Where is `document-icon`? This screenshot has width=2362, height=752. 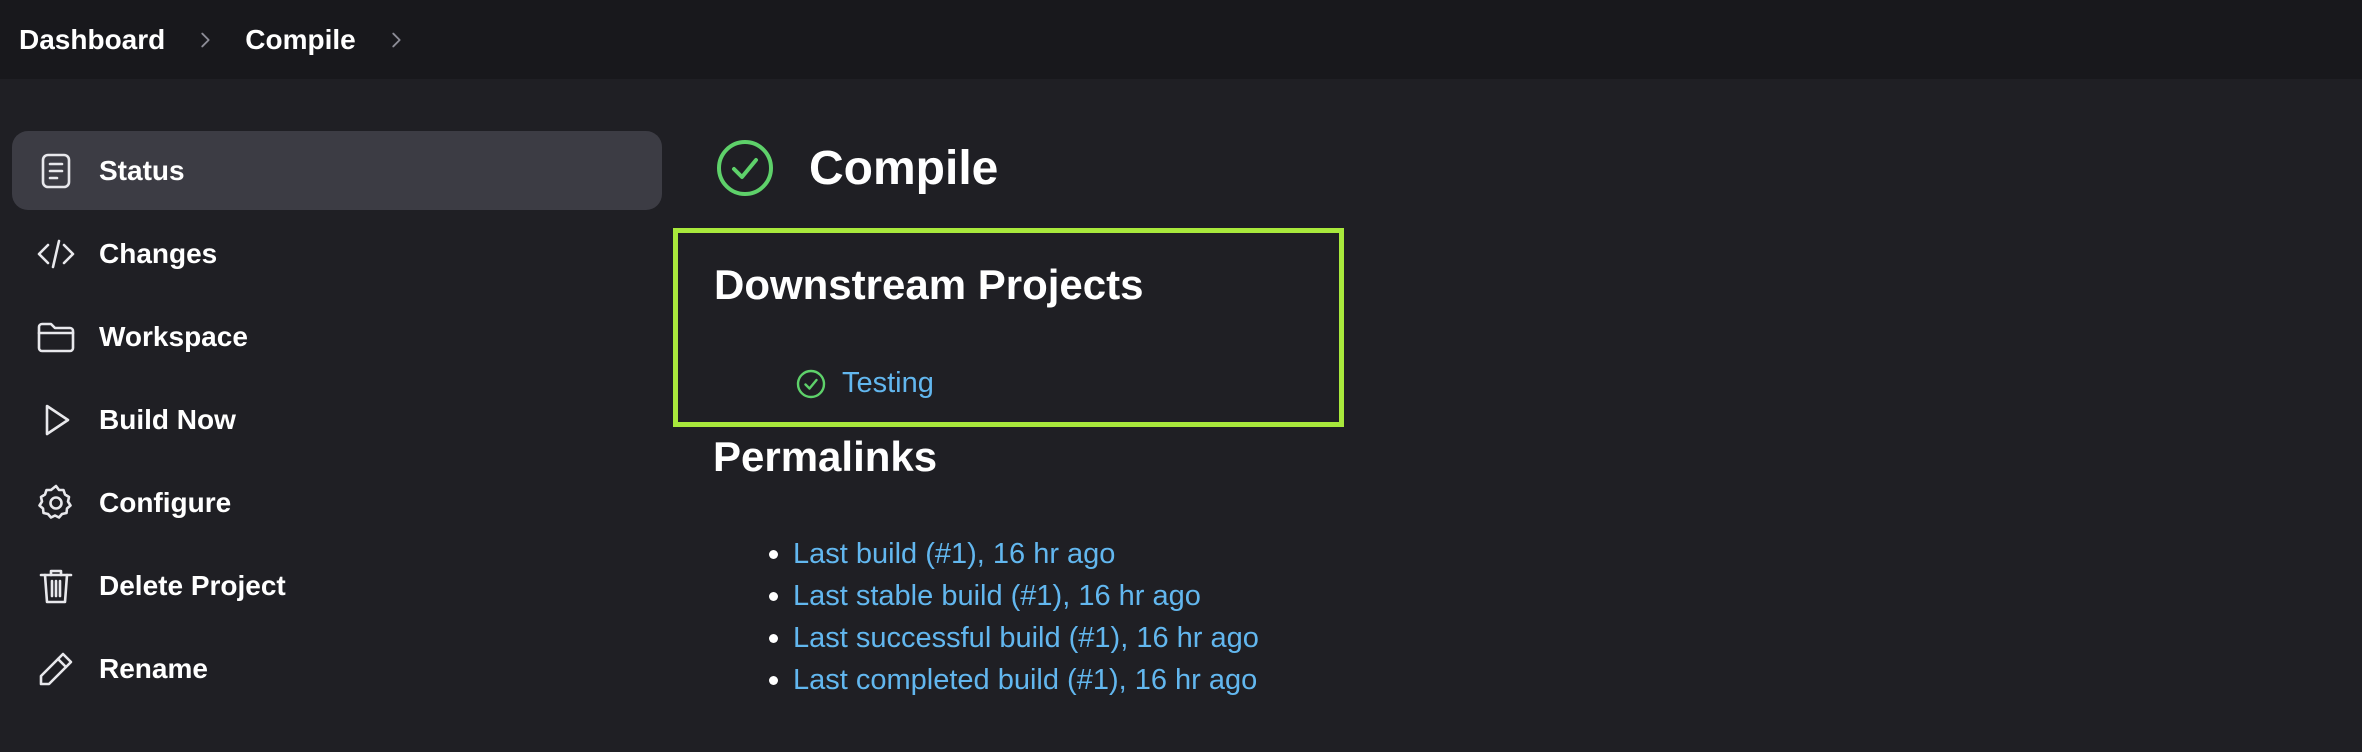
document-icon is located at coordinates (56, 171).